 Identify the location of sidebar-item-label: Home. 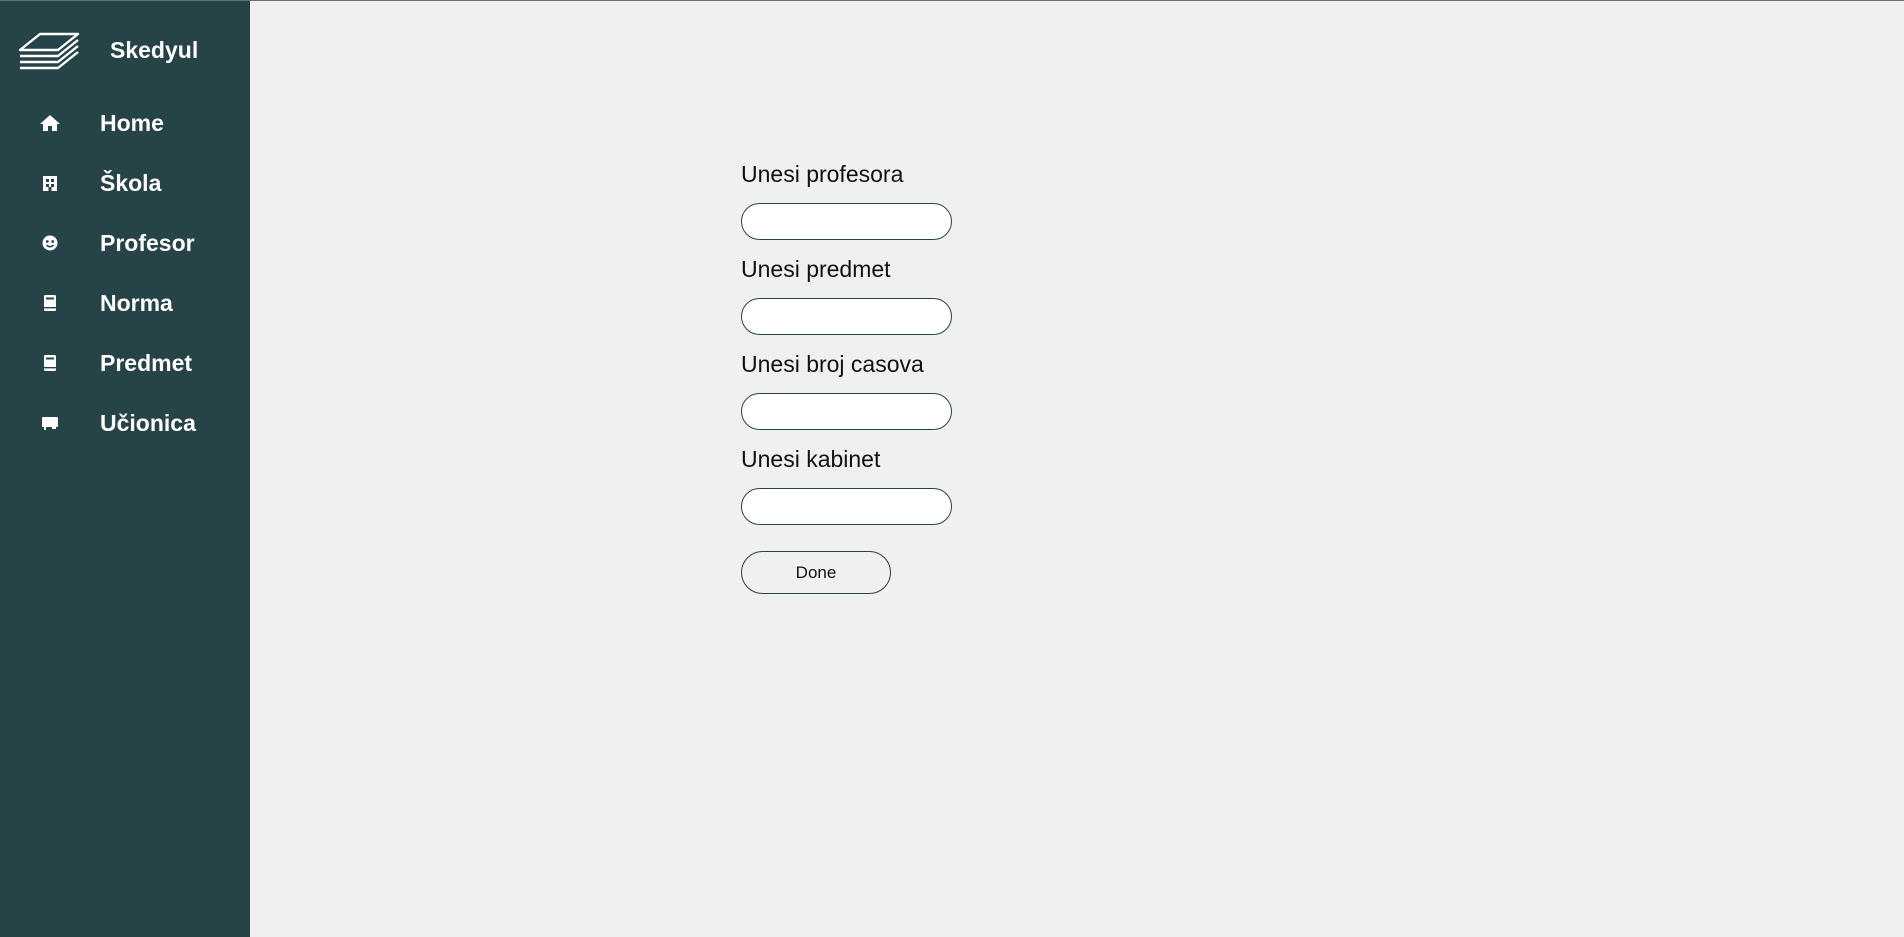
(132, 123).